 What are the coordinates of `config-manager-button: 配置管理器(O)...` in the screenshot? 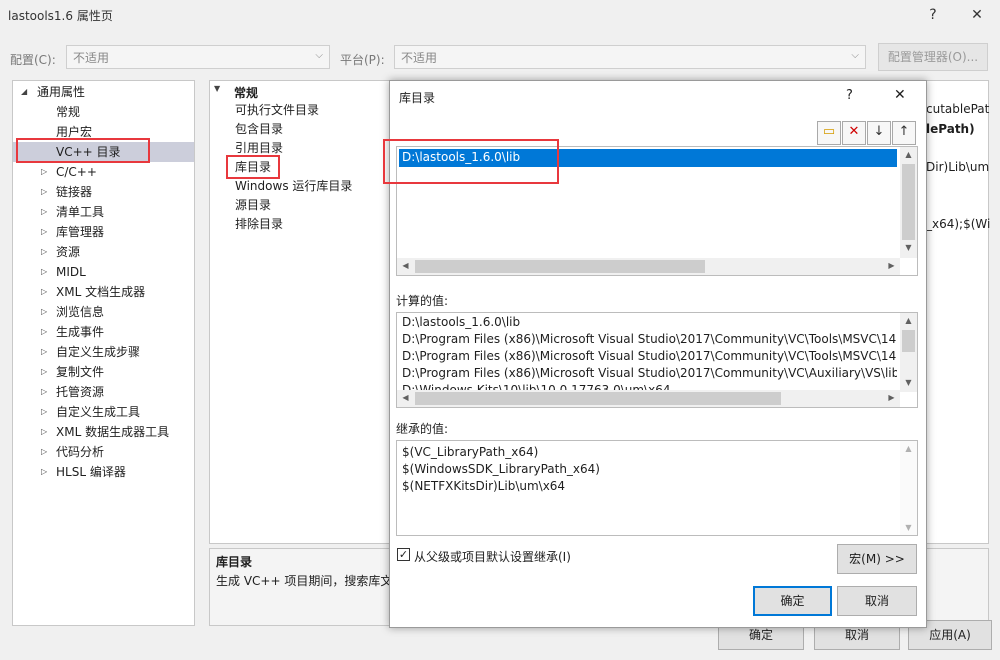 It's located at (933, 57).